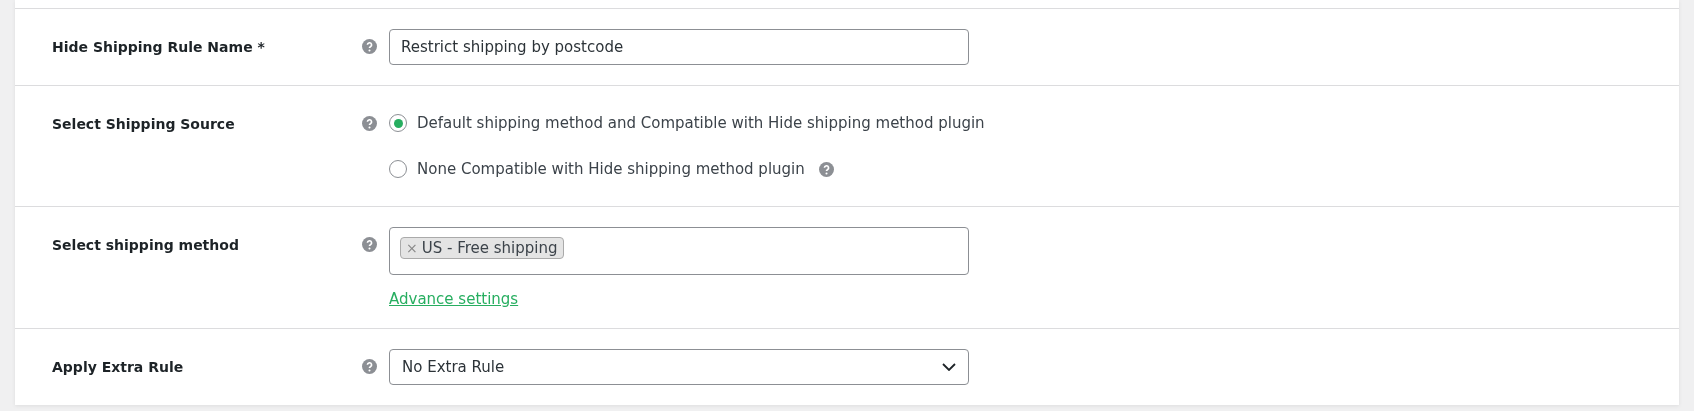  What do you see at coordinates (159, 46) in the screenshot?
I see `field-label: Hide Shipping Rule Name *` at bounding box center [159, 46].